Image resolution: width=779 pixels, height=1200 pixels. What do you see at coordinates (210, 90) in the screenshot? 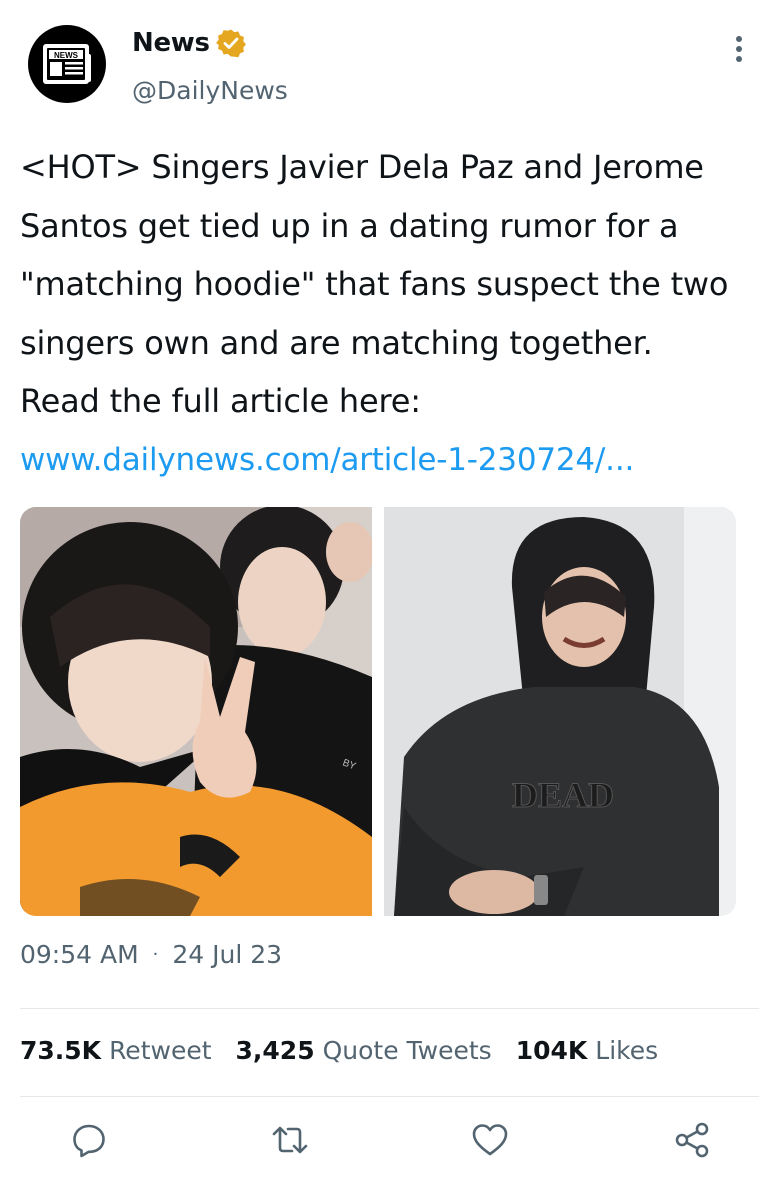
I see `author-handle: @DailyNews` at bounding box center [210, 90].